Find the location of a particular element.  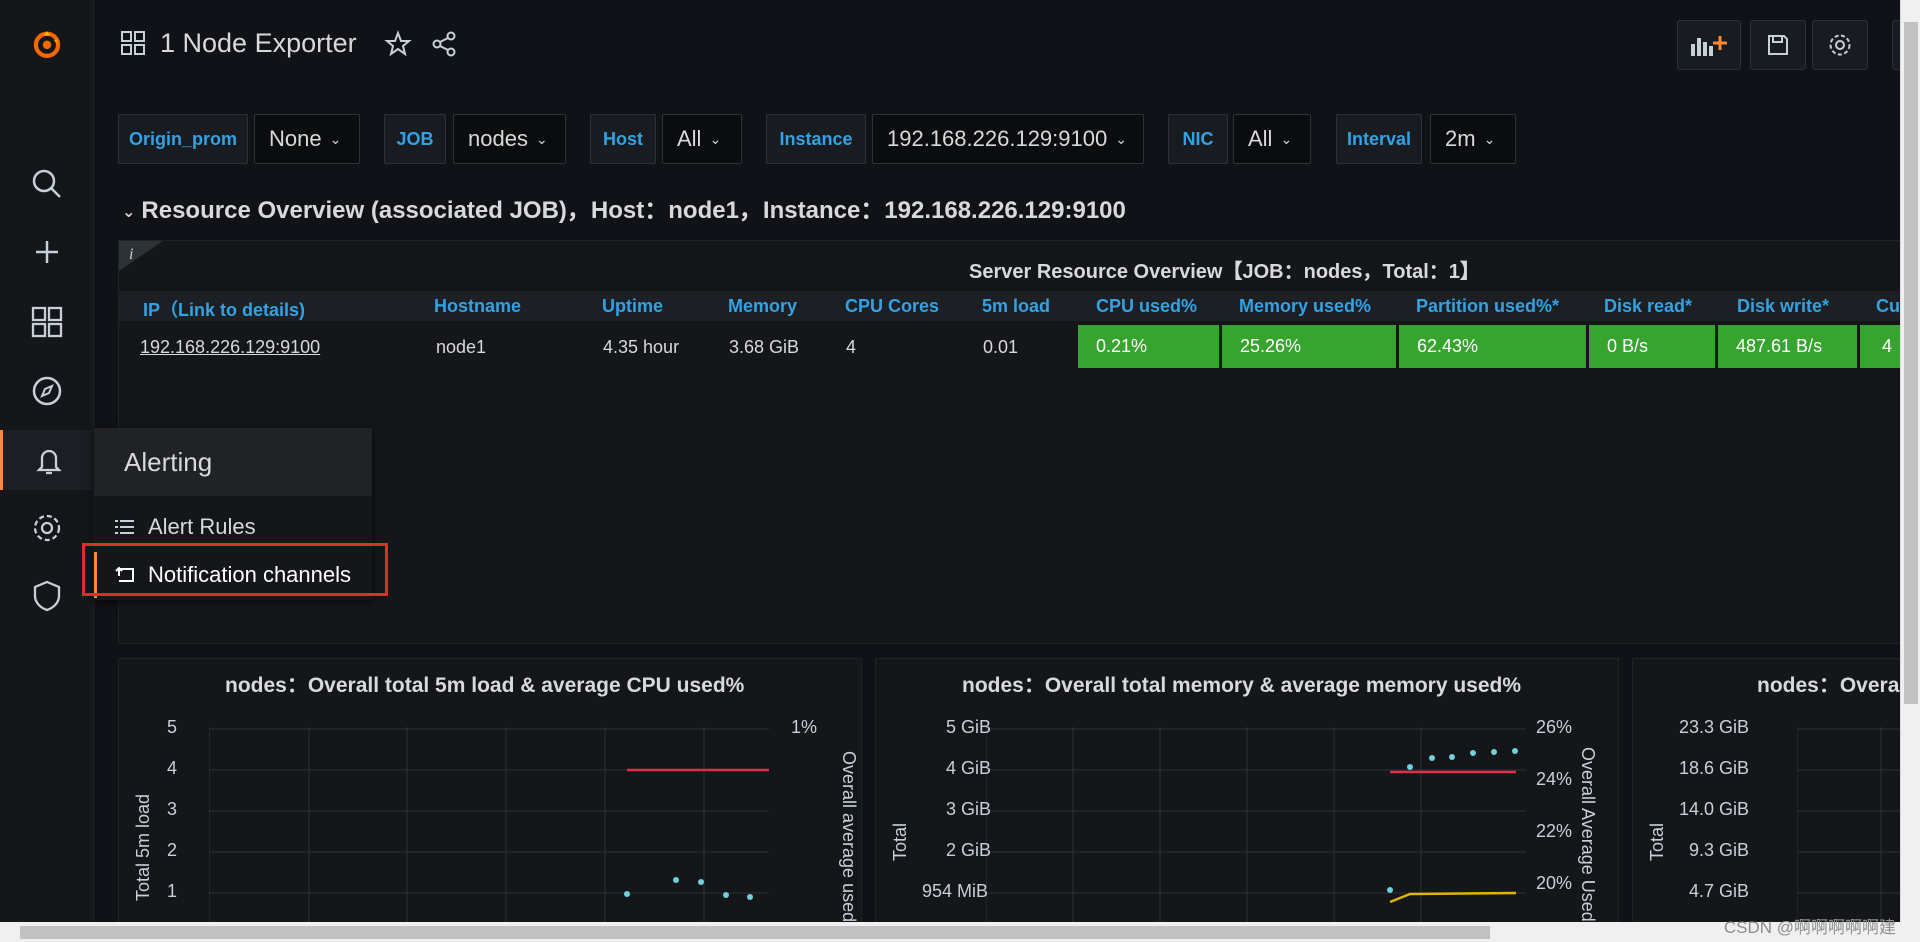

alert-rules-label: Alert Rules is located at coordinates (202, 526).